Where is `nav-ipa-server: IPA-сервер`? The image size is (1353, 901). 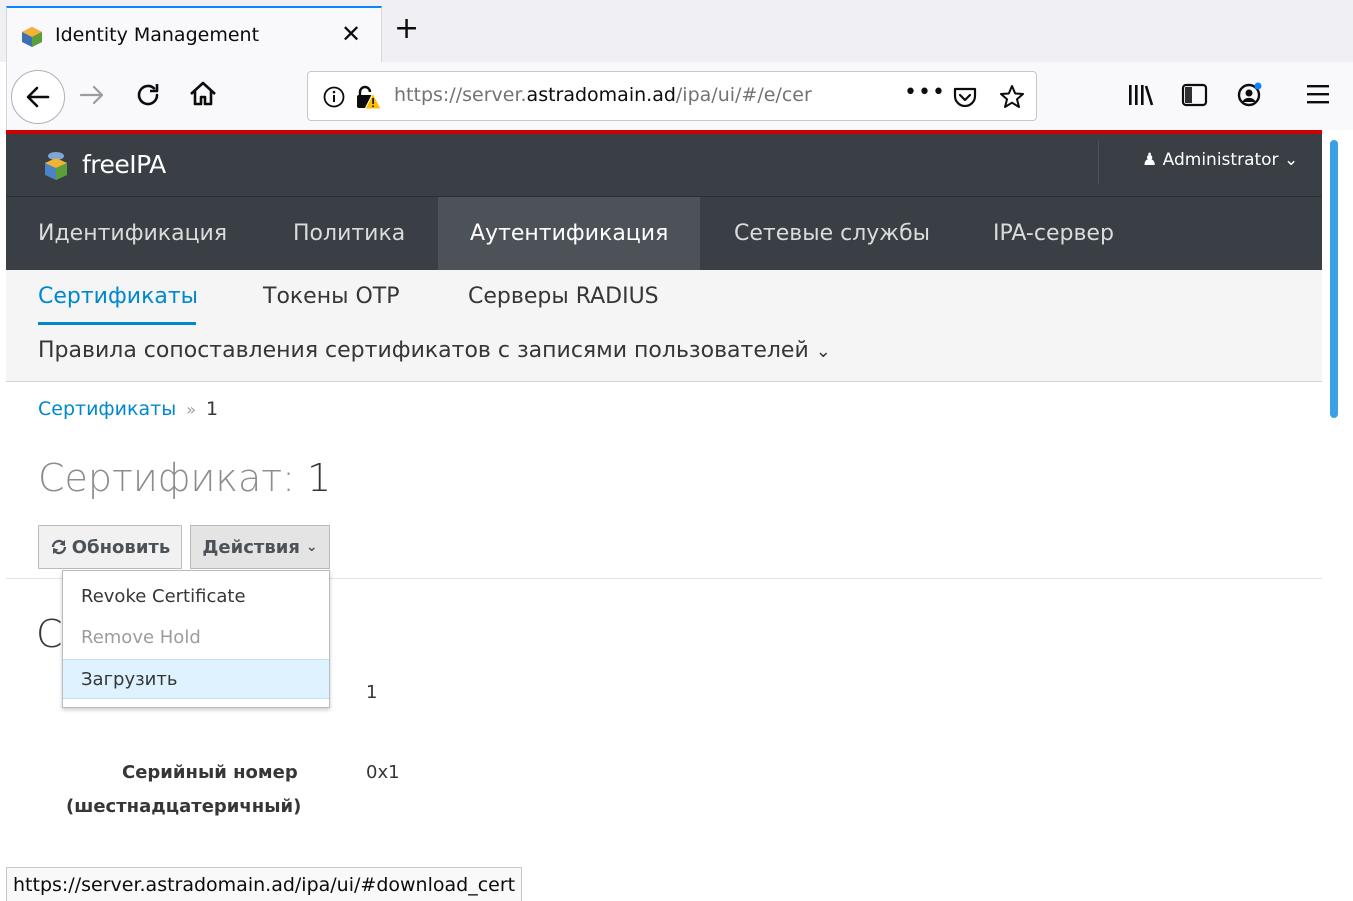
nav-ipa-server: IPA-сервер is located at coordinates (1053, 234).